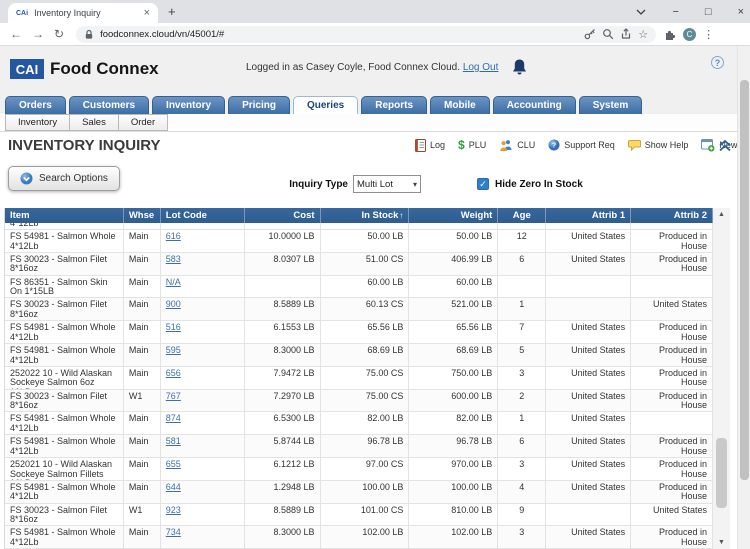 Image resolution: width=750 pixels, height=549 pixels. Describe the element at coordinates (708, 34) in the screenshot. I see `browser-menu-icon: ⋮` at that location.